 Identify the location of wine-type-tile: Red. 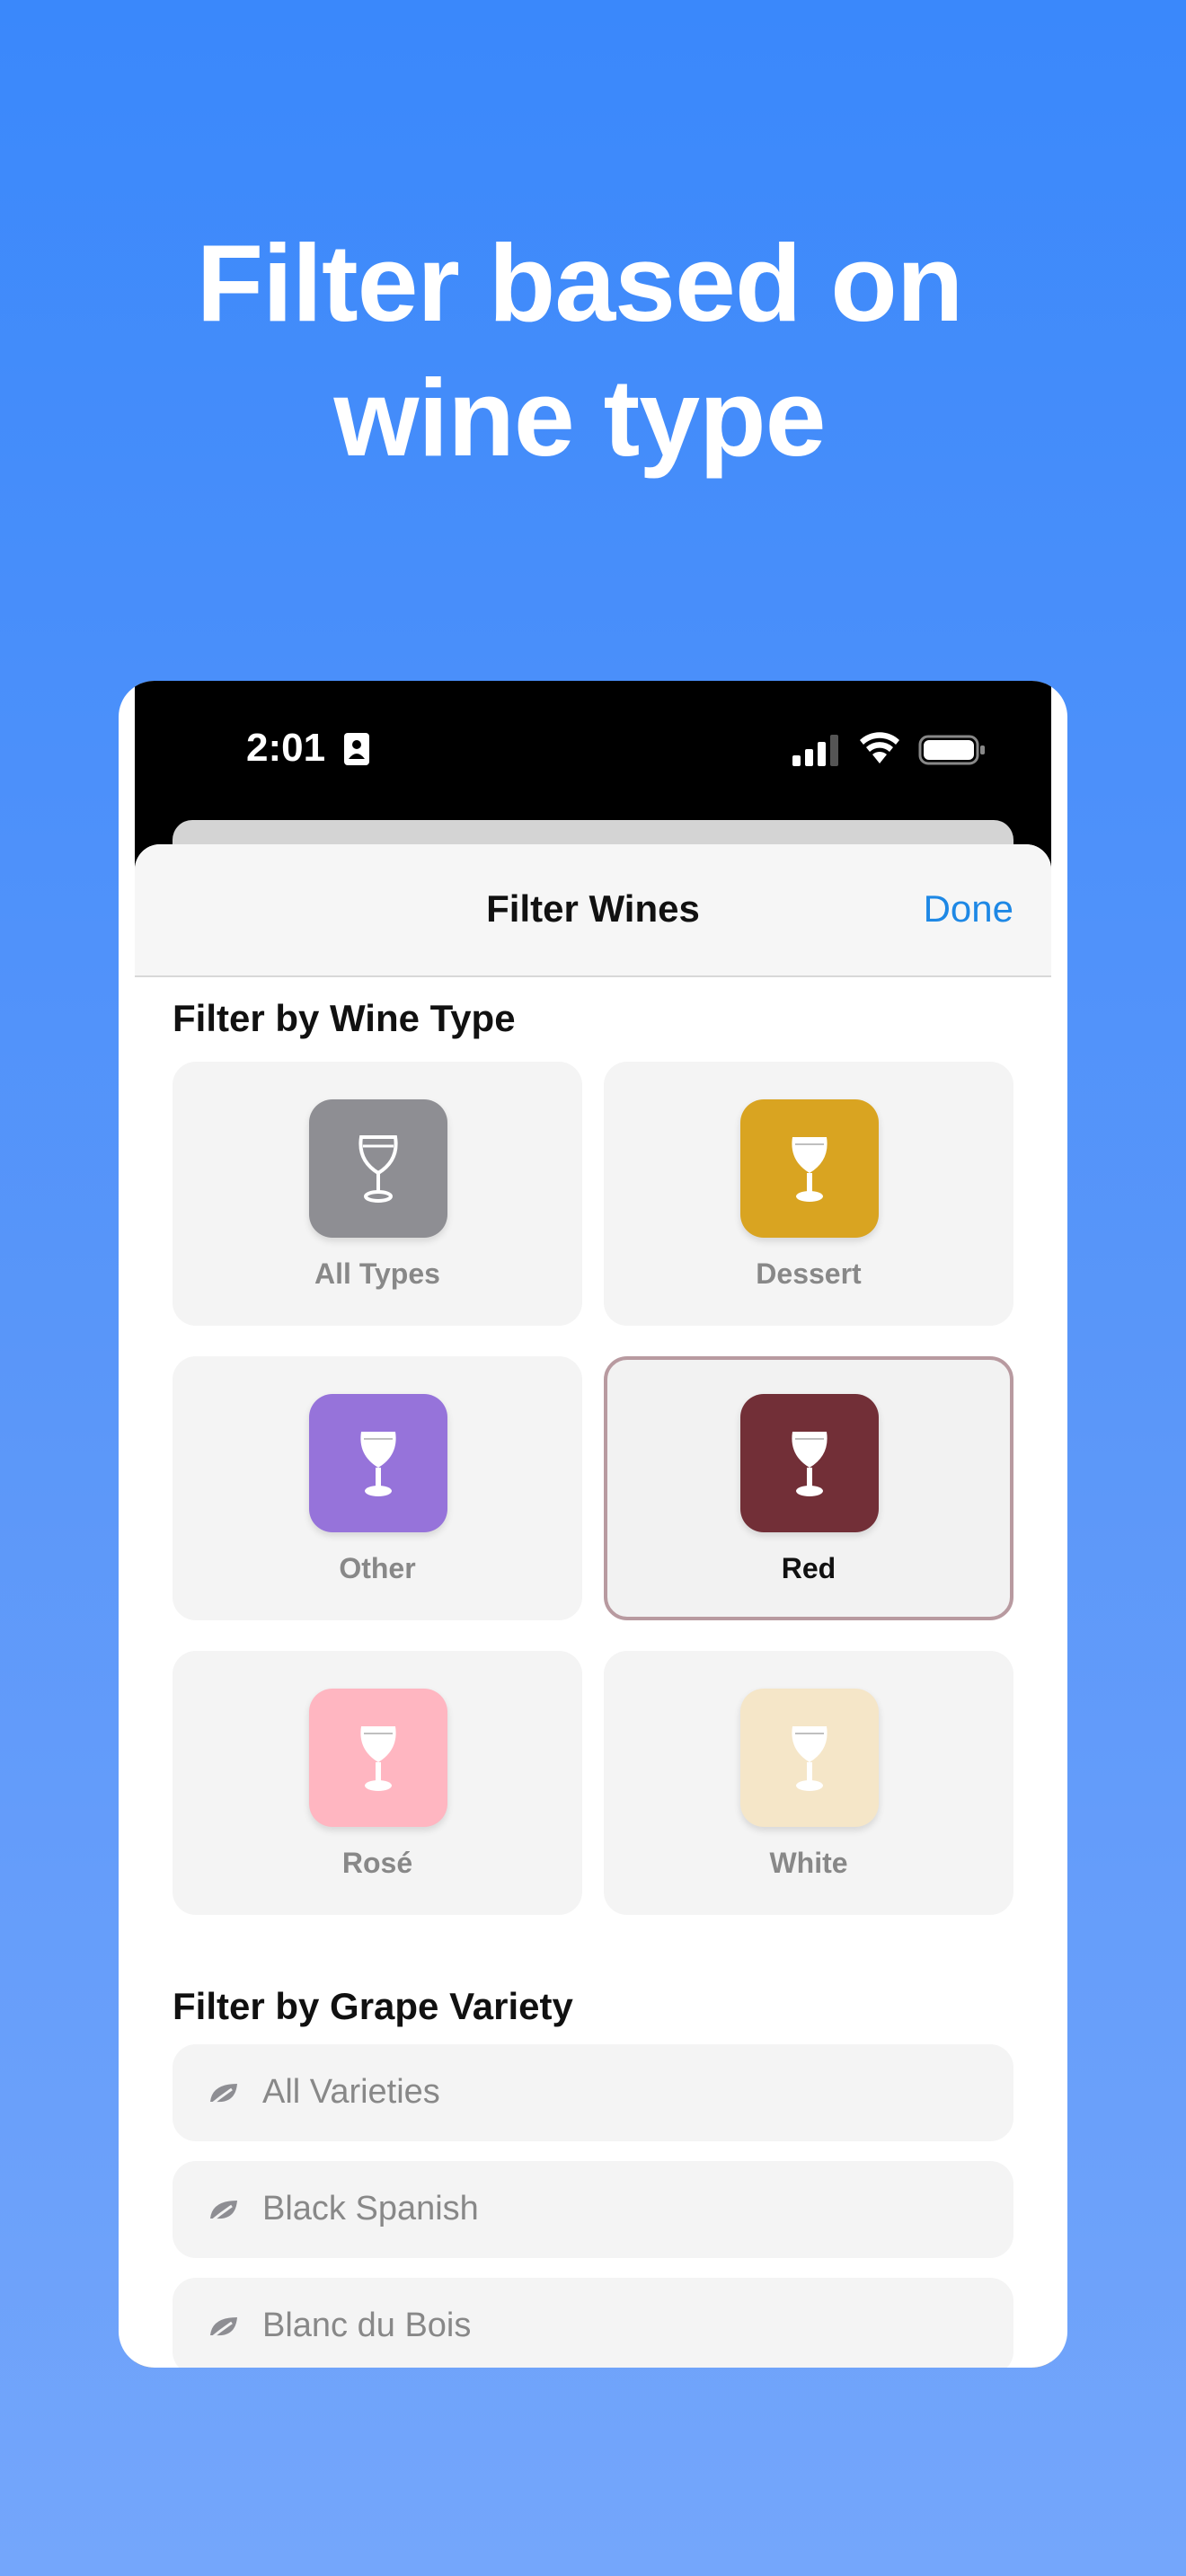
(808, 1488).